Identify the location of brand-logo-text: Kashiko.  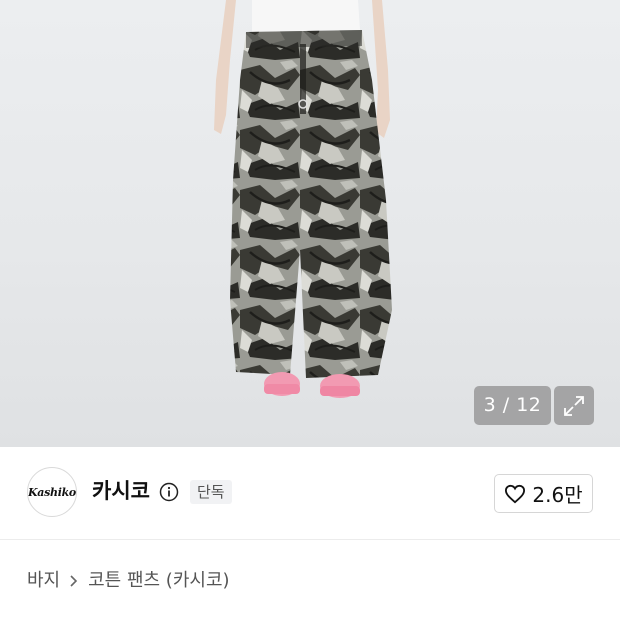
(52, 492).